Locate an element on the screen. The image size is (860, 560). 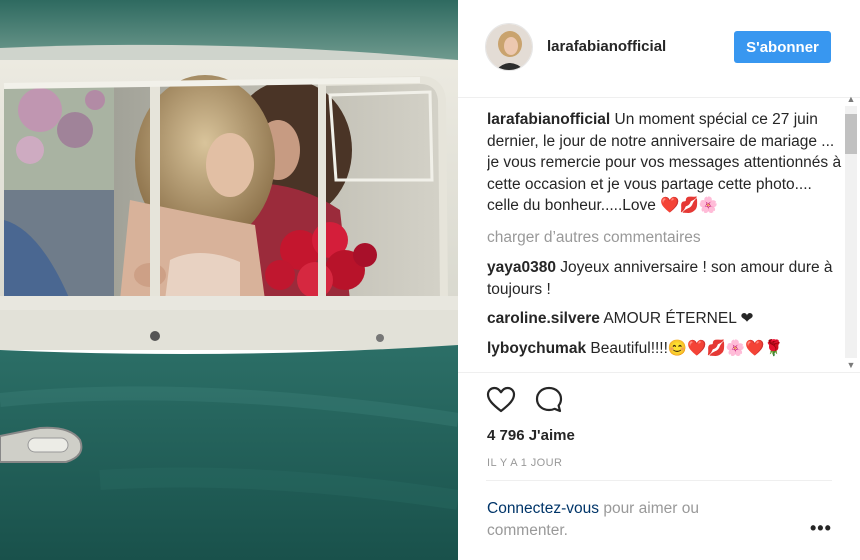
comments-scrollbar: ▲ ▼ is located at coordinates (851, 232).